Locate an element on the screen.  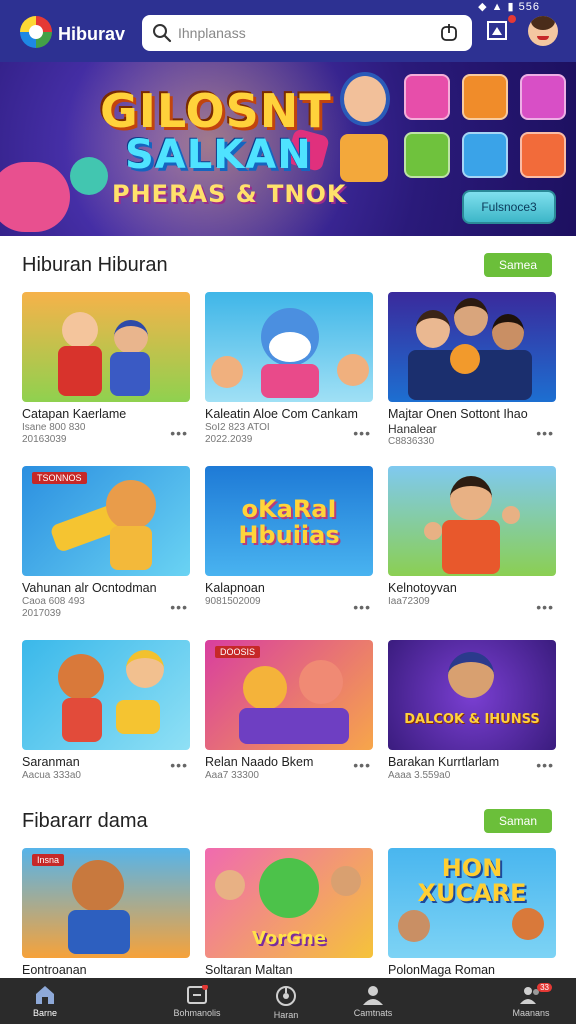
card-title: Kaleatin Aloe Com Cankam is located at coordinates (281, 414).